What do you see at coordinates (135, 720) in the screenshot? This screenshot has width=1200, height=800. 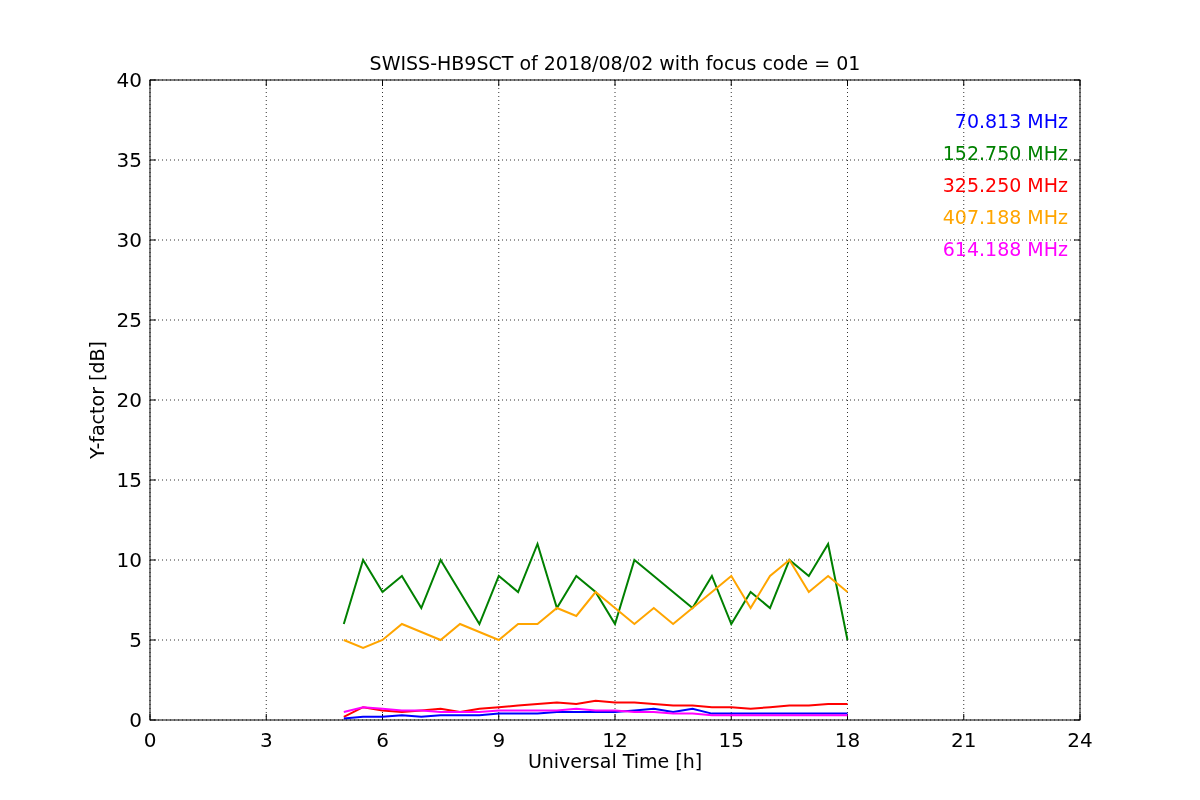 I see `y-tick-label: 0` at bounding box center [135, 720].